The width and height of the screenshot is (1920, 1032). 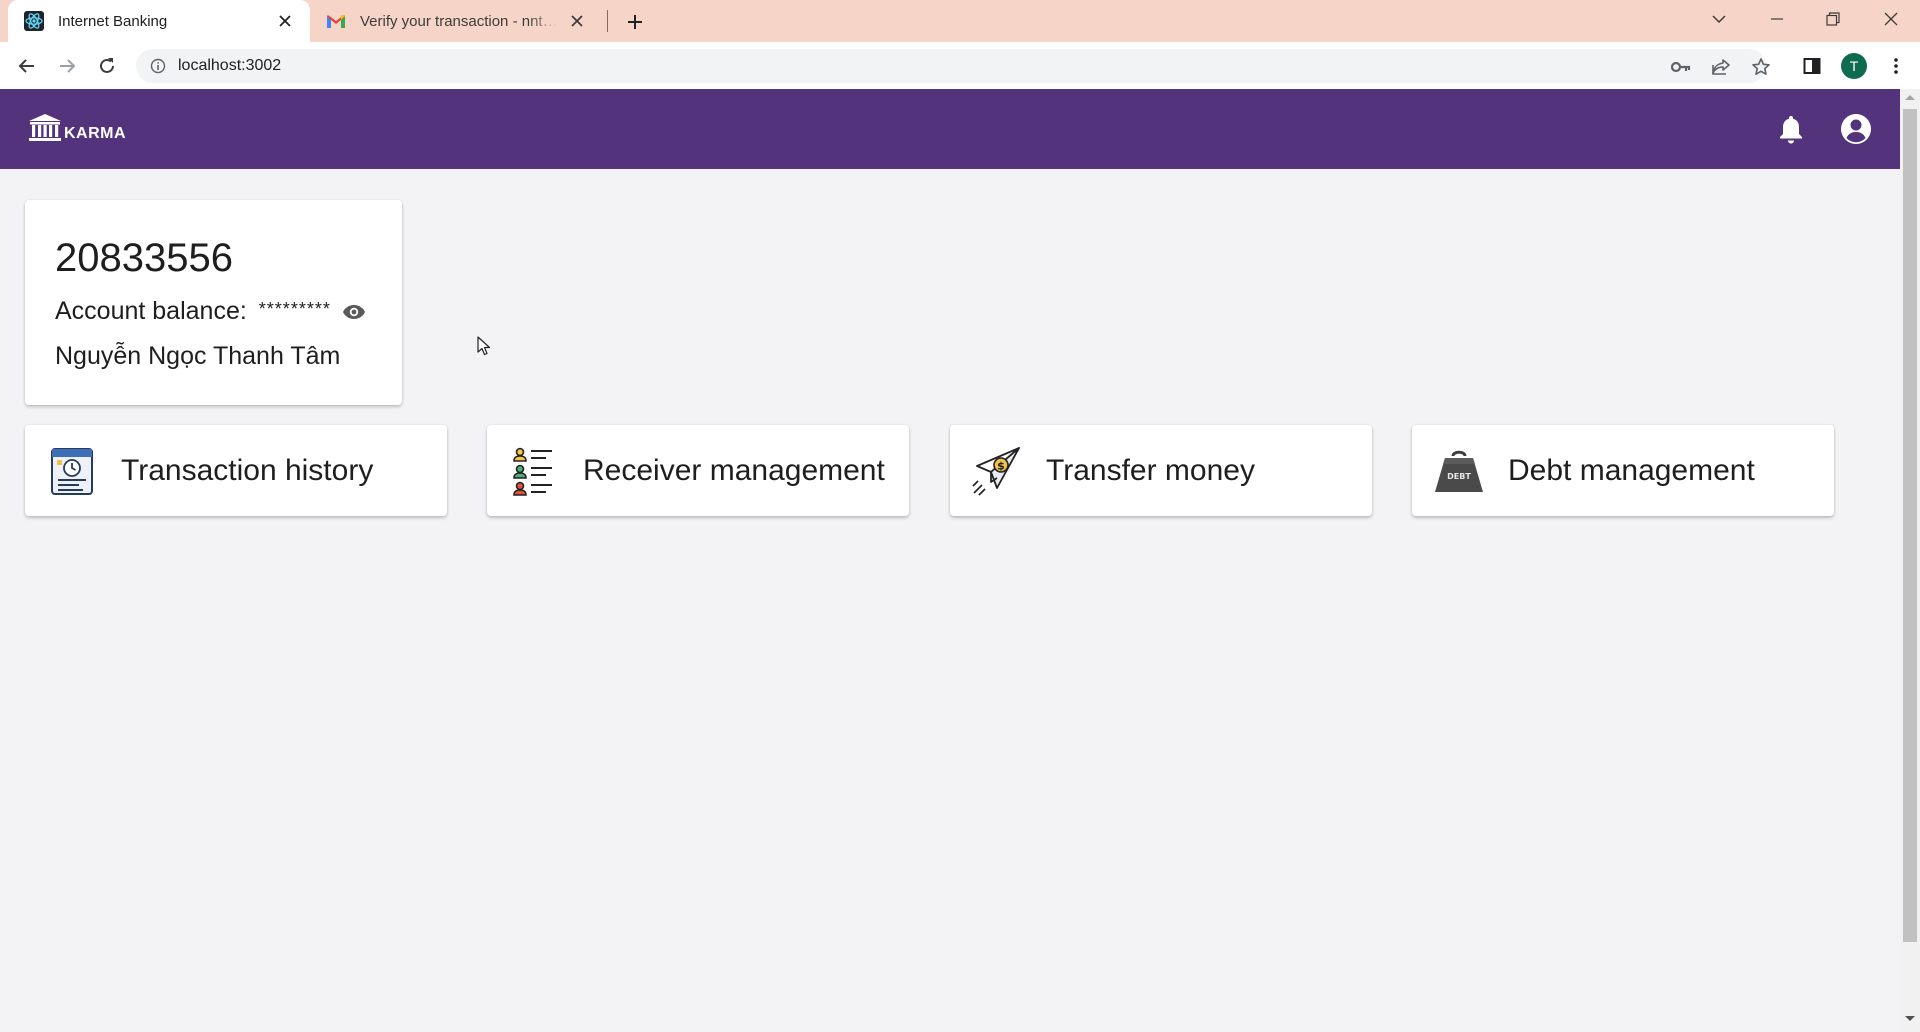 I want to click on transfer-money-card: $ Transfer money, so click(x=1161, y=470).